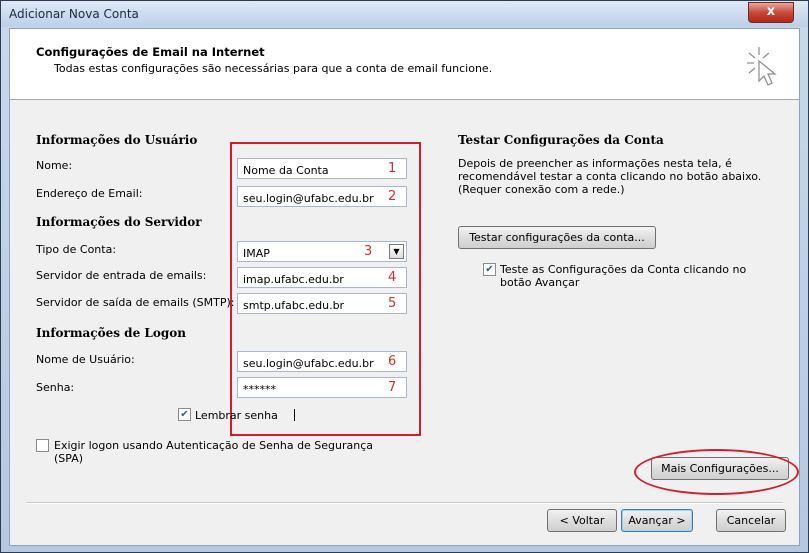 Image resolution: width=809 pixels, height=553 pixels. What do you see at coordinates (89, 193) in the screenshot?
I see `email-label: Endereço de Email:` at bounding box center [89, 193].